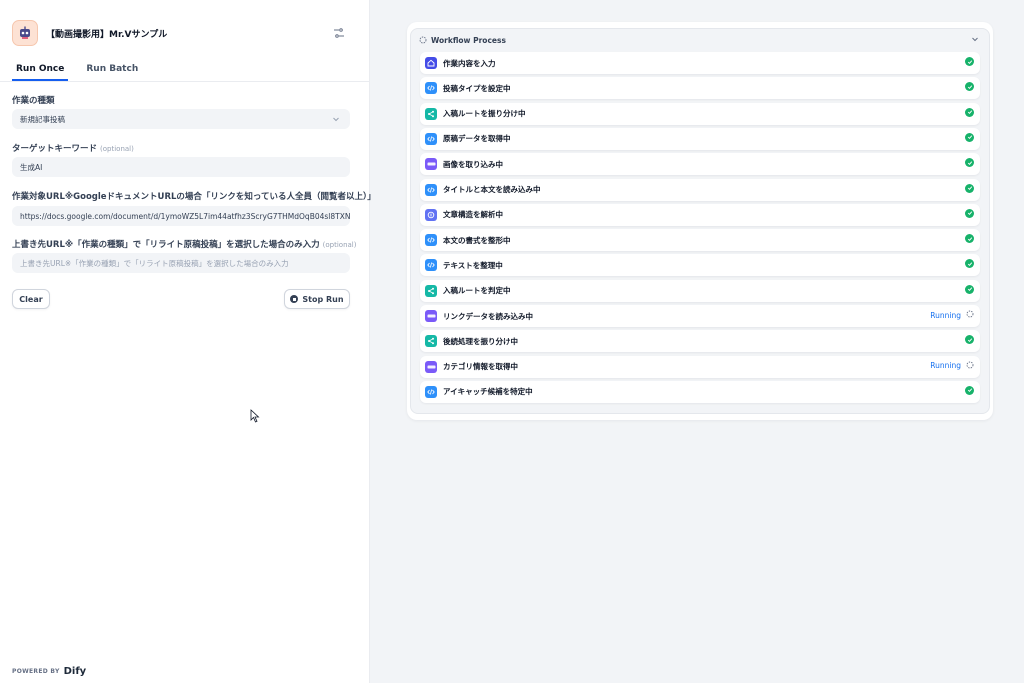 The width and height of the screenshot is (1024, 683). I want to click on running-label: Running, so click(945, 366).